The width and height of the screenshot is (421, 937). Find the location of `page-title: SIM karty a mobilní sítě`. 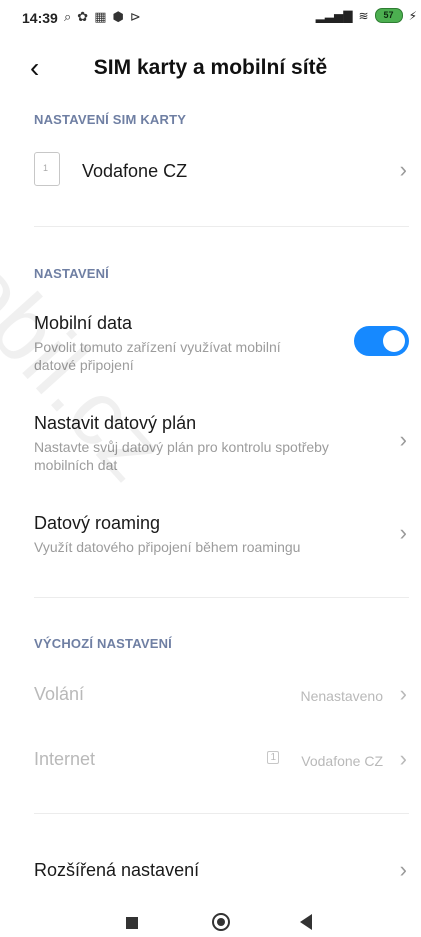

page-title: SIM karty a mobilní sítě is located at coordinates (210, 67).